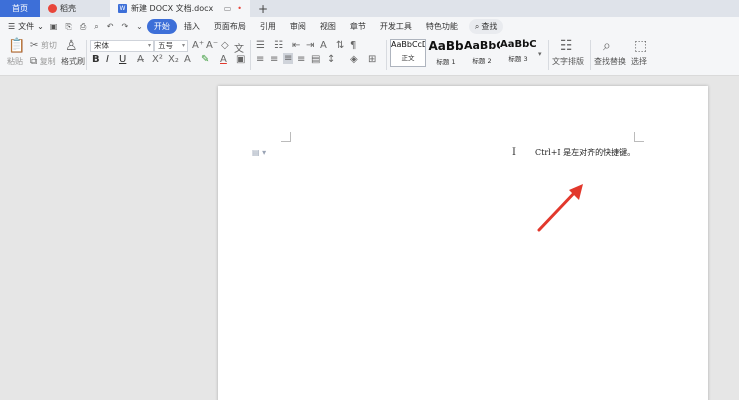  I want to click on chevron-down-icon: ▾, so click(149, 45).